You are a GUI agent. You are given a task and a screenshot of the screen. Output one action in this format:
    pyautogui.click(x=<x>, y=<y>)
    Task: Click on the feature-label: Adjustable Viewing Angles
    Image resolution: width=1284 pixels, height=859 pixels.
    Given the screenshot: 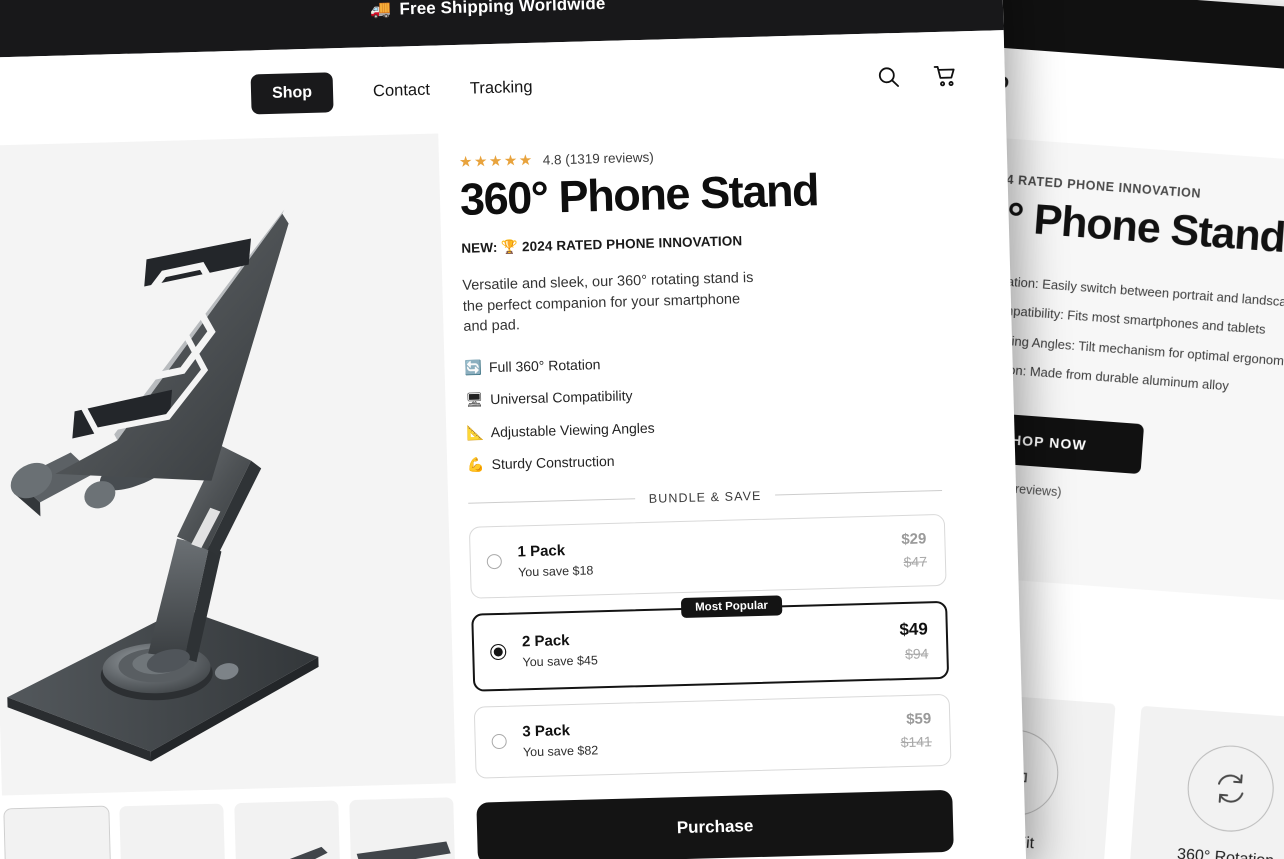 What is the action you would take?
    pyautogui.click(x=572, y=430)
    